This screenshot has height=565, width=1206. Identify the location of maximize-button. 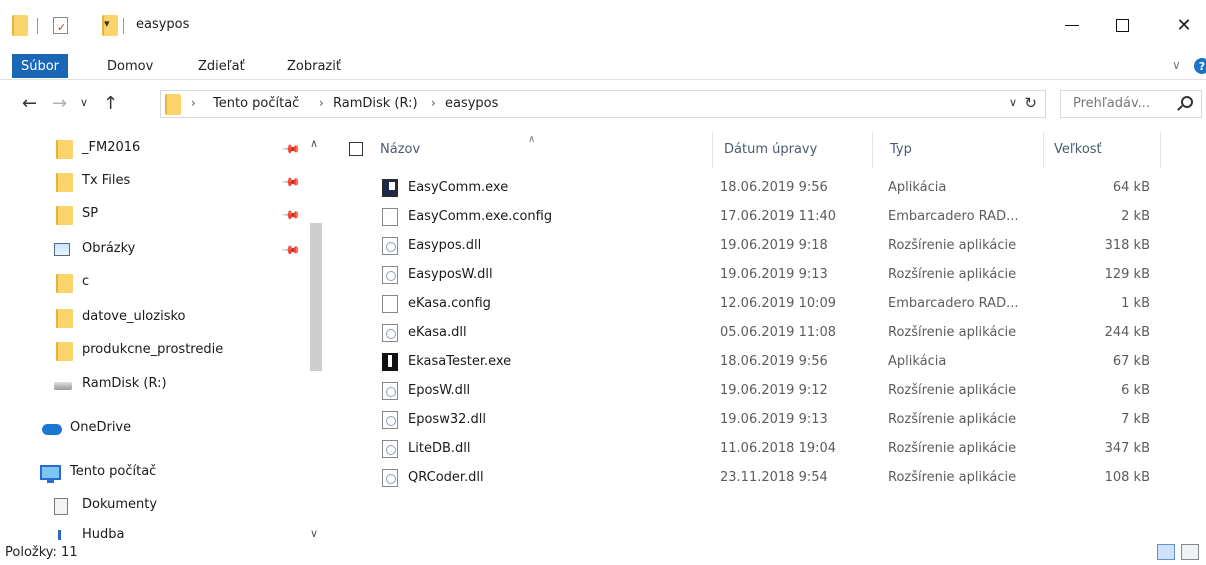
(1122, 25).